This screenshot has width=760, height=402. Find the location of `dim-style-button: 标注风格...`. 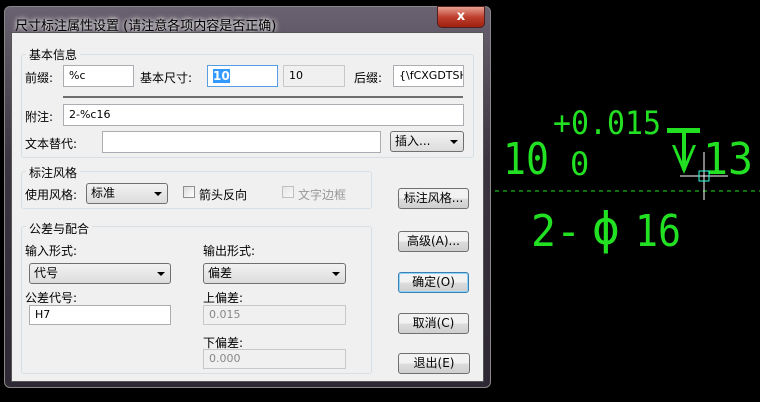

dim-style-button: 标注风格... is located at coordinates (433, 198).